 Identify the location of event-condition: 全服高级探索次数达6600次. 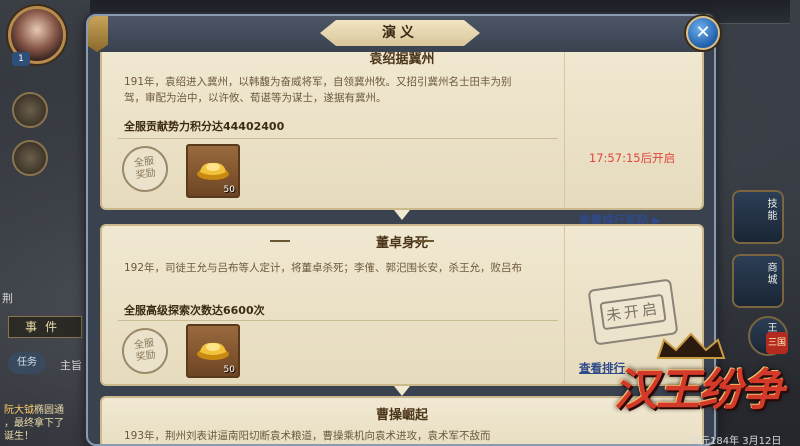
(194, 310).